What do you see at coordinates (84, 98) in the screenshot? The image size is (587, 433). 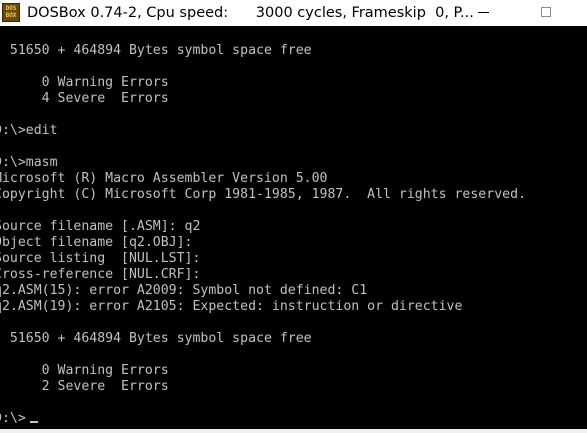 I see `terminal-line: 4 Severe Errors` at bounding box center [84, 98].